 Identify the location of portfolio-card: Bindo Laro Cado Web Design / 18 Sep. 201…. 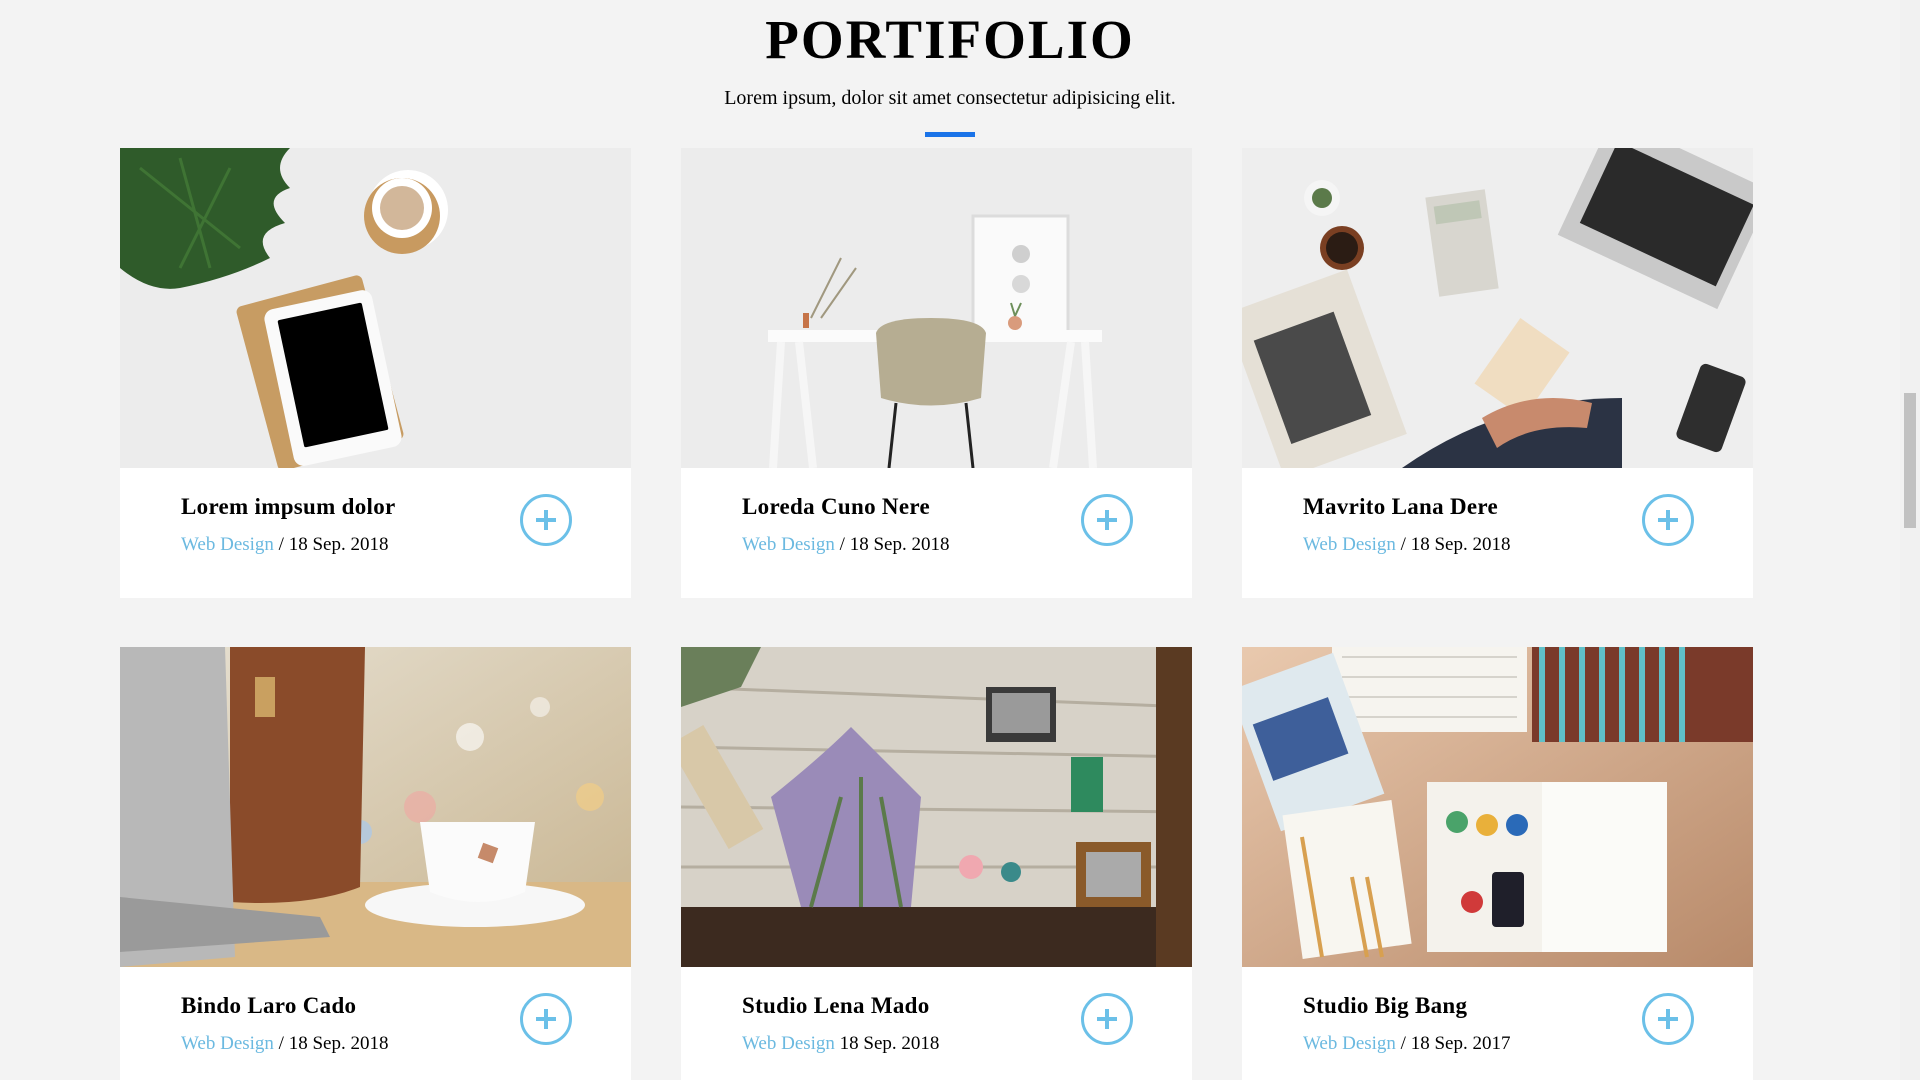
(375, 863).